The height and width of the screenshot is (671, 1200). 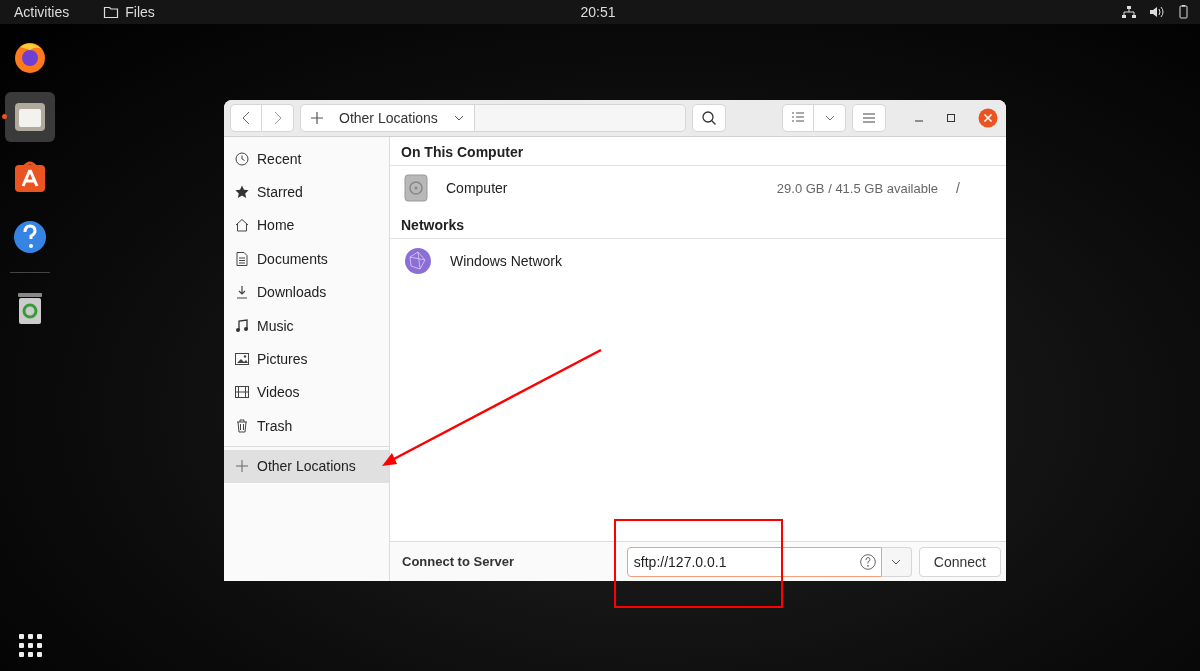 What do you see at coordinates (242, 292) in the screenshot?
I see `download-icon` at bounding box center [242, 292].